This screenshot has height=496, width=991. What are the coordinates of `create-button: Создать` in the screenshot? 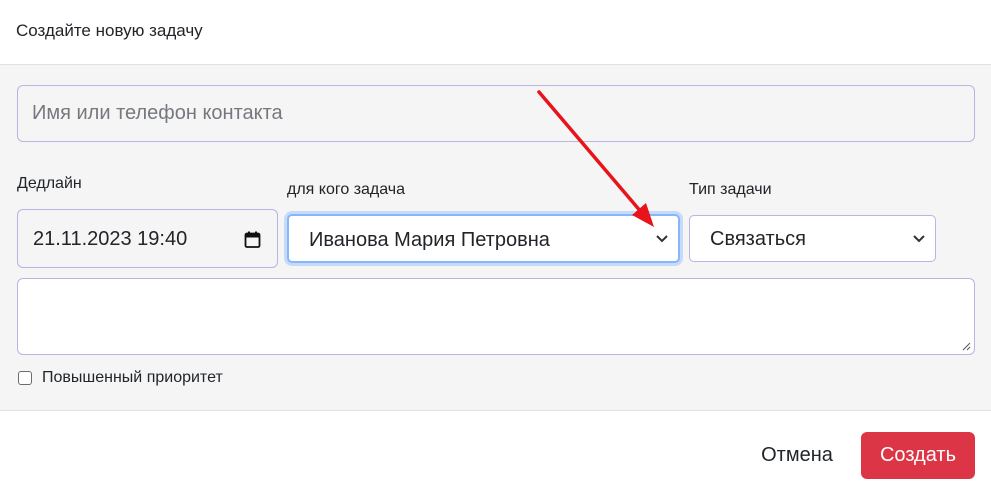 It's located at (918, 455).